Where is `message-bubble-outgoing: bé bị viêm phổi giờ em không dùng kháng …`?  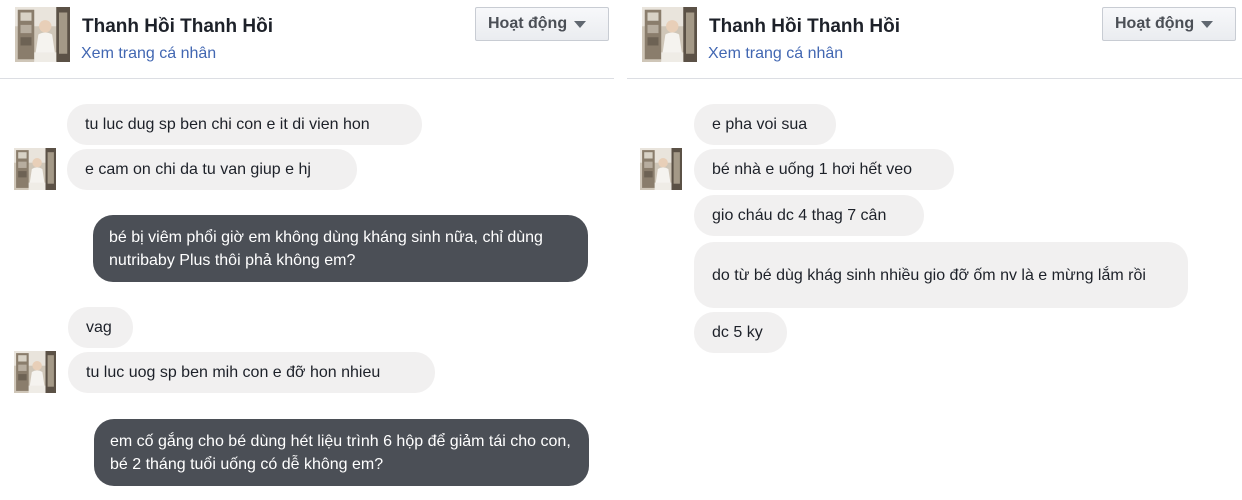 message-bubble-outgoing: bé bị viêm phổi giờ em không dùng kháng … is located at coordinates (340, 248).